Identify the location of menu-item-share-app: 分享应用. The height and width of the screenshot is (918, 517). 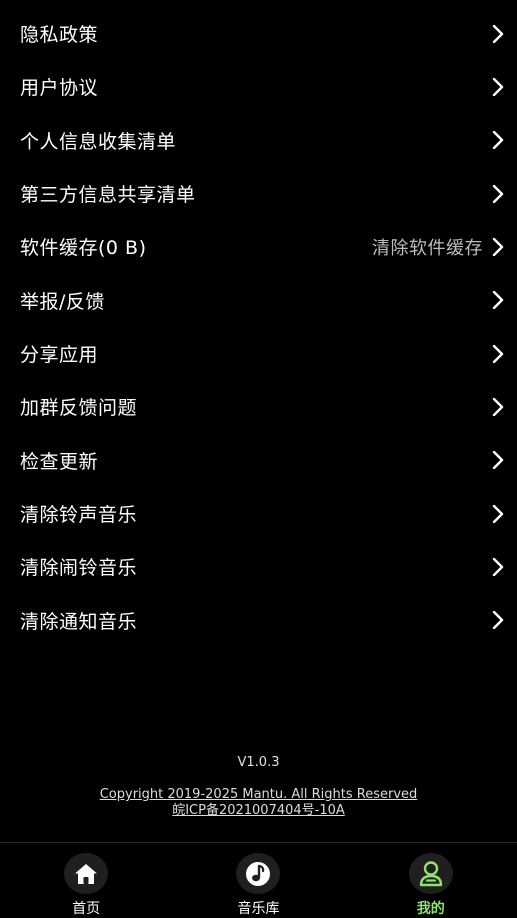
(258, 353).